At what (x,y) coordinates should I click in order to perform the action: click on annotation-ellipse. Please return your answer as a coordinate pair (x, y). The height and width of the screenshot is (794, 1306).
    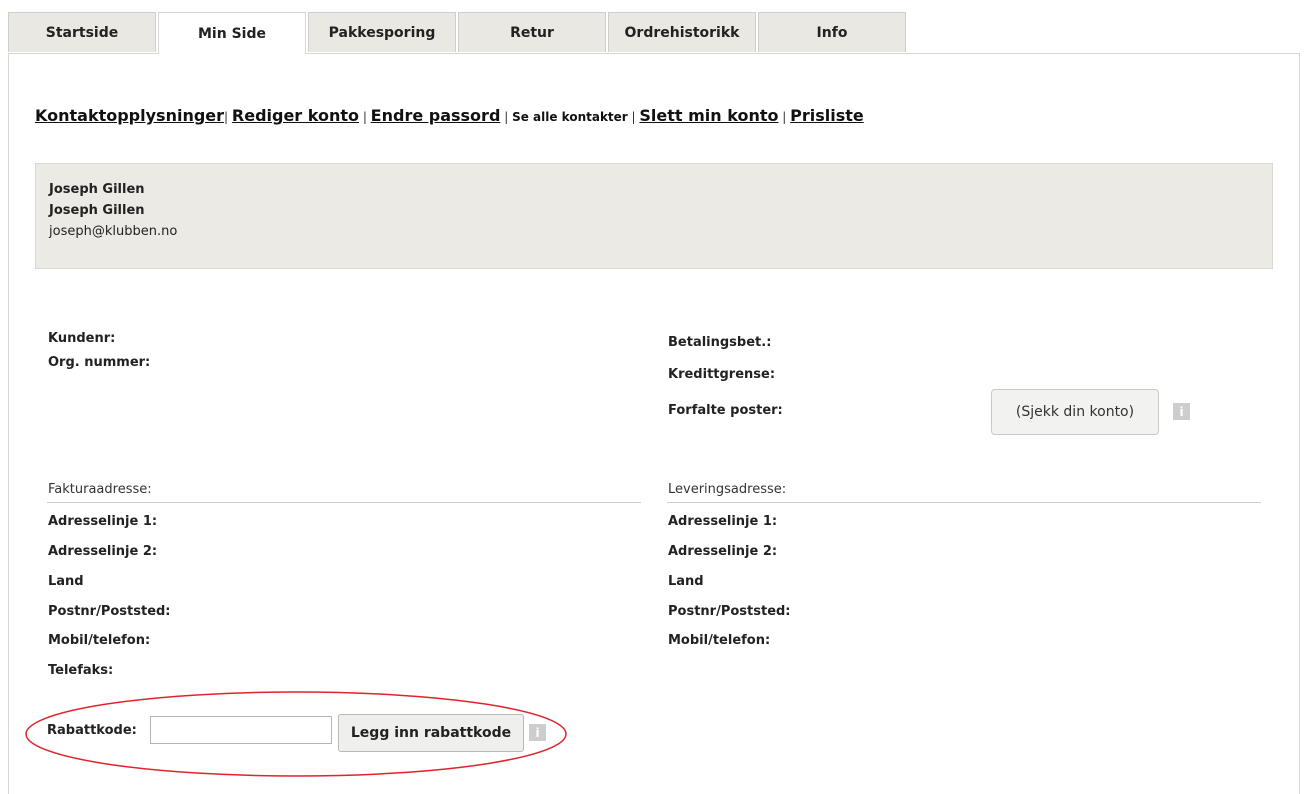
    Looking at the image, I should click on (296, 734).